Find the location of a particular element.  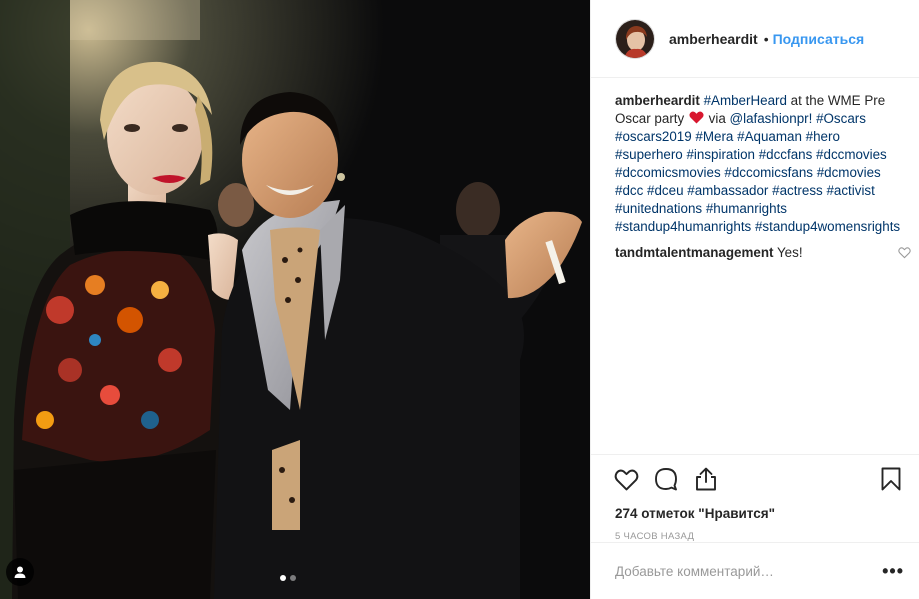

caption-text: via is located at coordinates (717, 118).